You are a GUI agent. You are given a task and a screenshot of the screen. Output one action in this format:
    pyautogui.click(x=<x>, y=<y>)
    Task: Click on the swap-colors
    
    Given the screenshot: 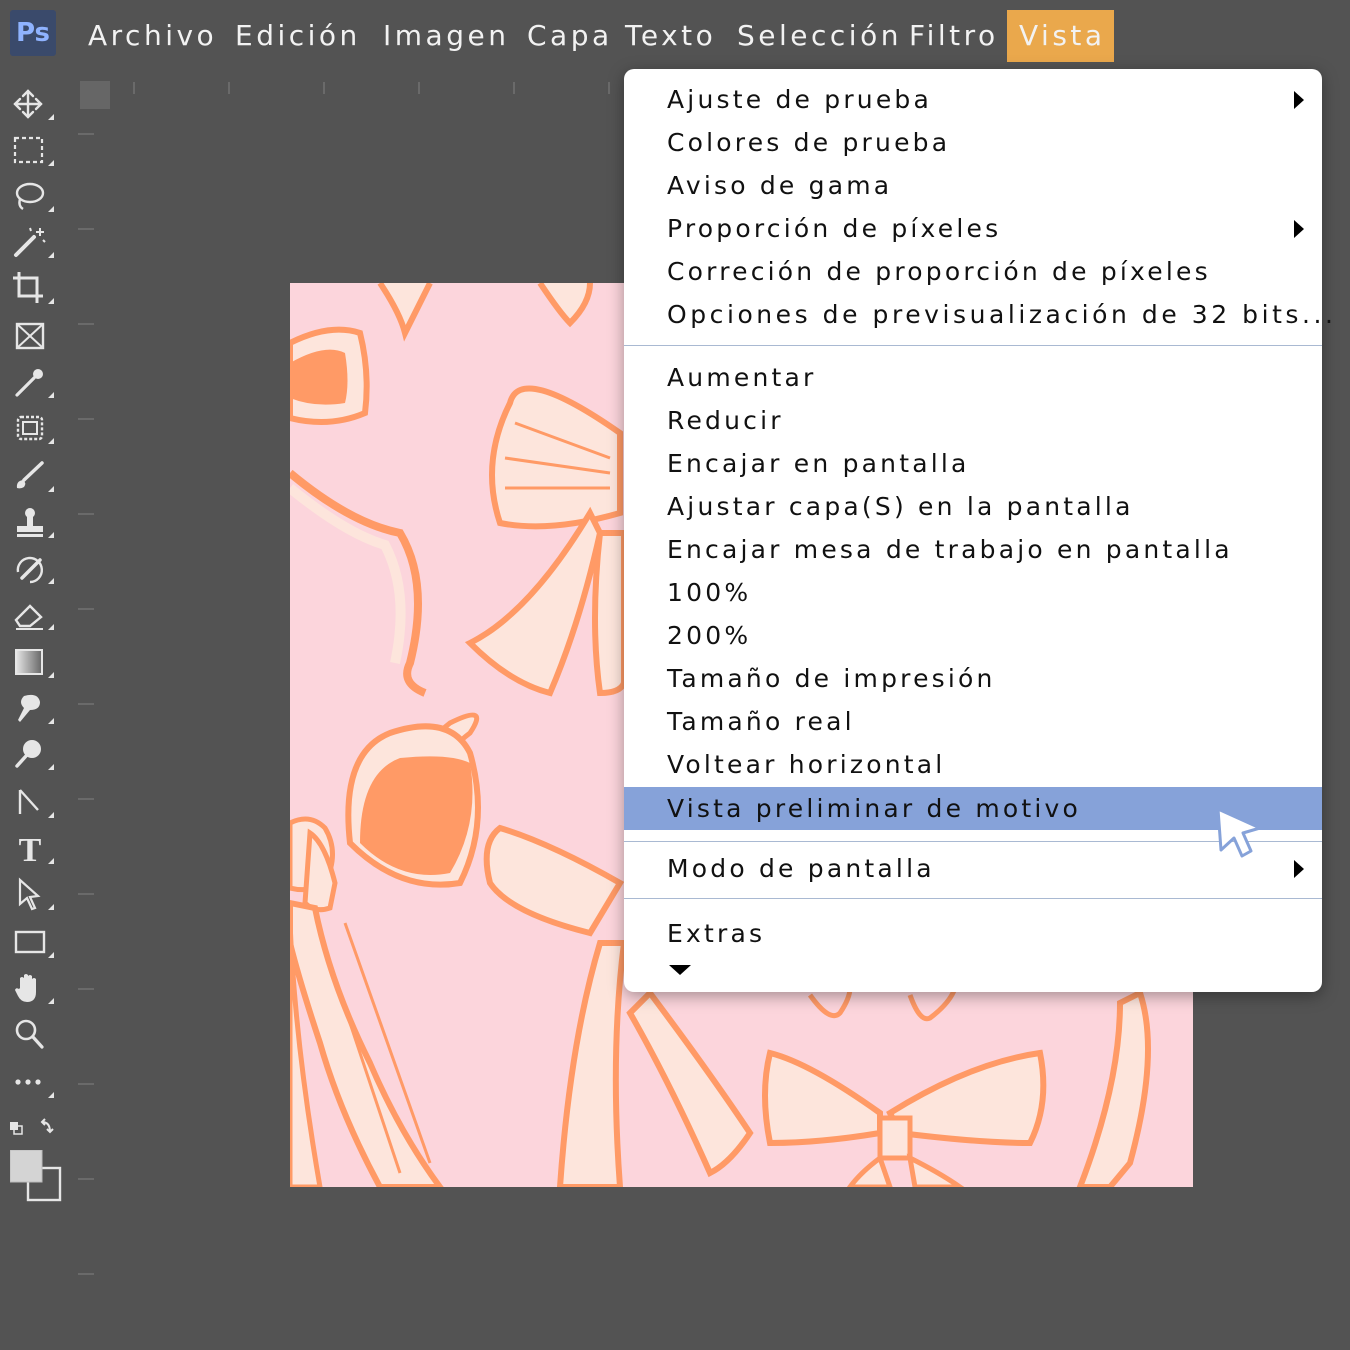 What is the action you would take?
    pyautogui.click(x=32, y=1132)
    